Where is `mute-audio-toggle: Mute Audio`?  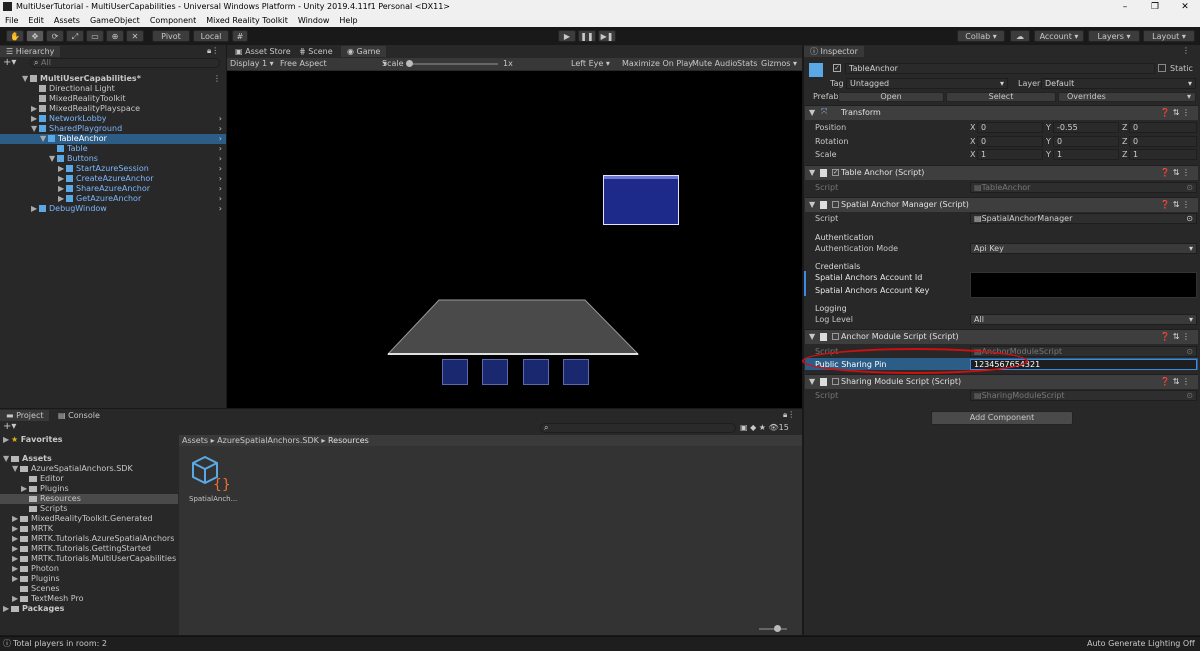
mute-audio-toggle: Mute Audio is located at coordinates (714, 64).